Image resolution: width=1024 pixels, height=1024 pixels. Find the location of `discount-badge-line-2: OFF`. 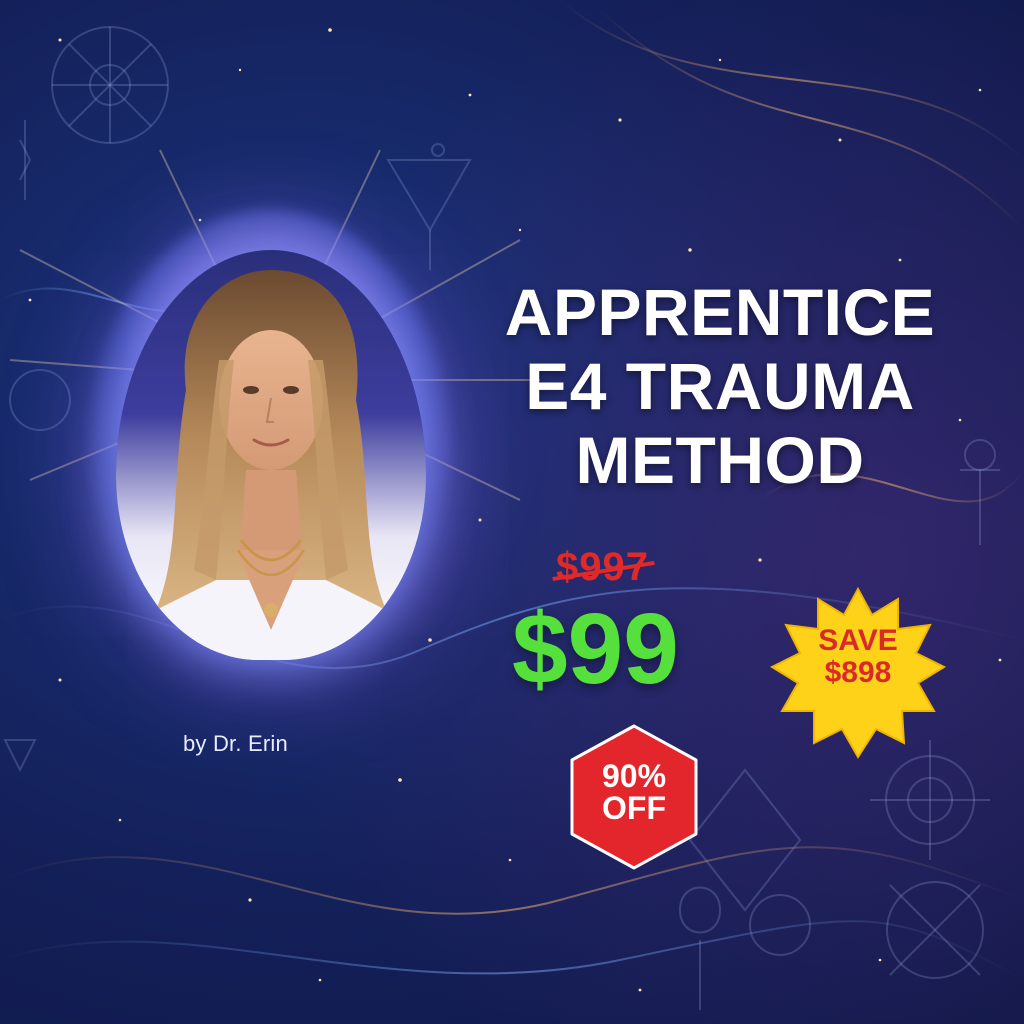

discount-badge-line-2: OFF is located at coordinates (634, 808).